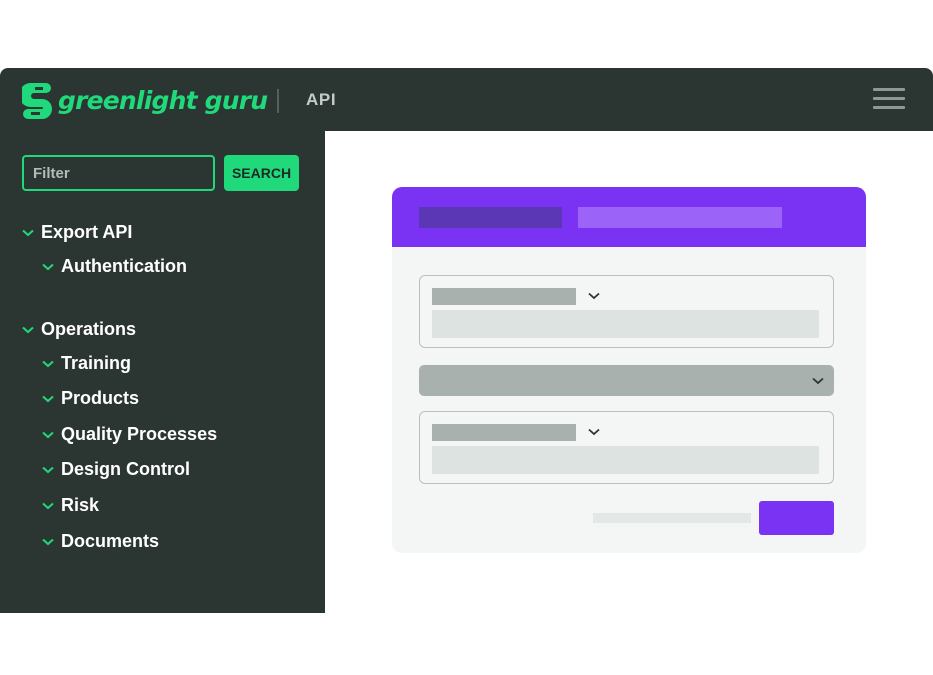  What do you see at coordinates (118, 173) in the screenshot?
I see `filter-input` at bounding box center [118, 173].